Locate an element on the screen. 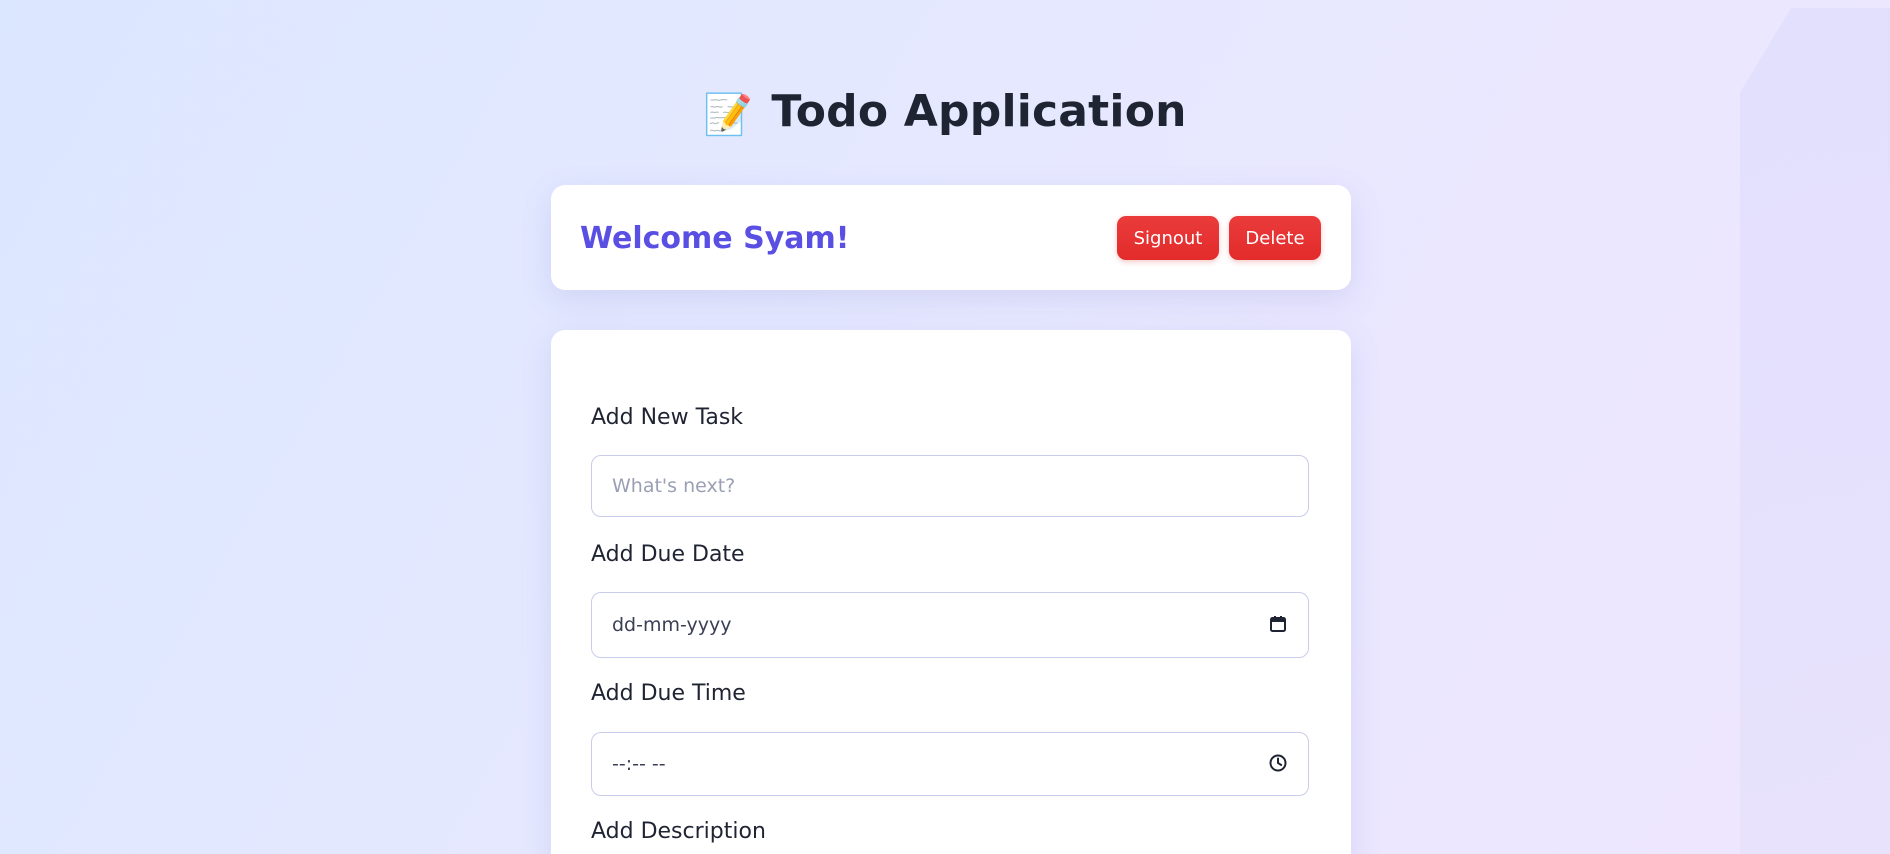  due-time-input: --:-- -- is located at coordinates (950, 764).